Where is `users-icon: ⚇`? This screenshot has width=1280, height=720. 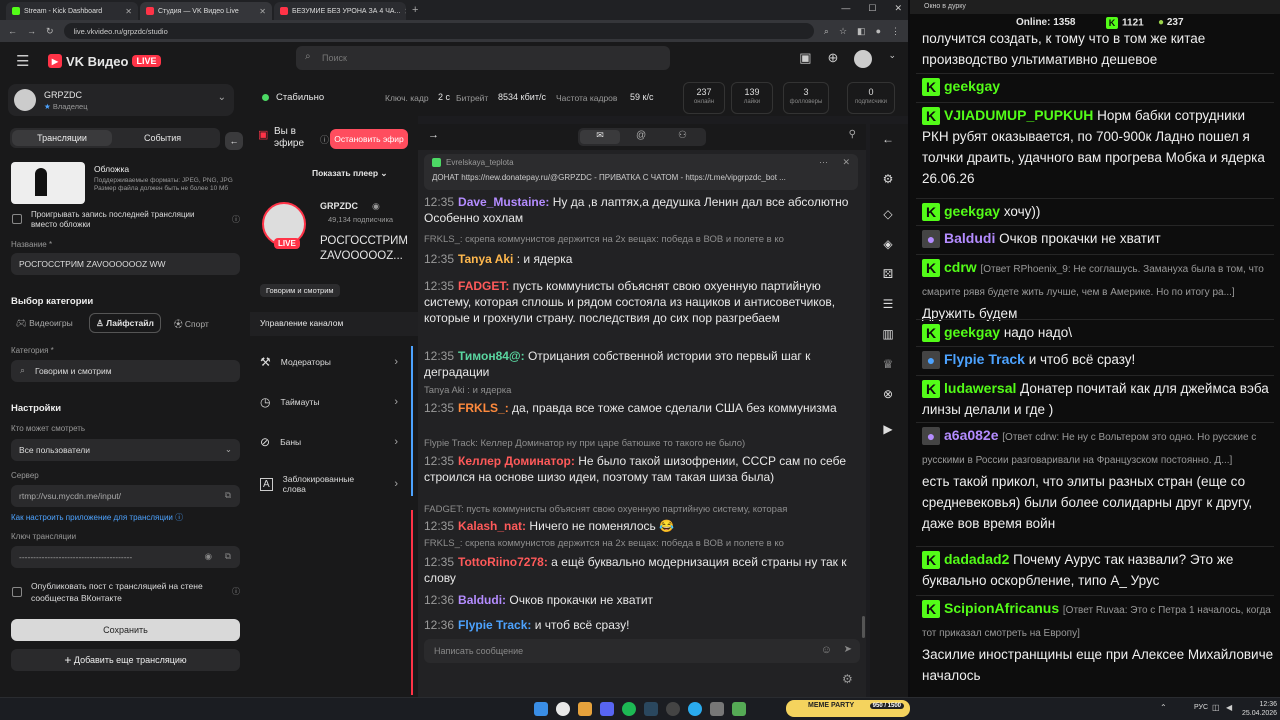
users-icon: ⚇ is located at coordinates (682, 135).